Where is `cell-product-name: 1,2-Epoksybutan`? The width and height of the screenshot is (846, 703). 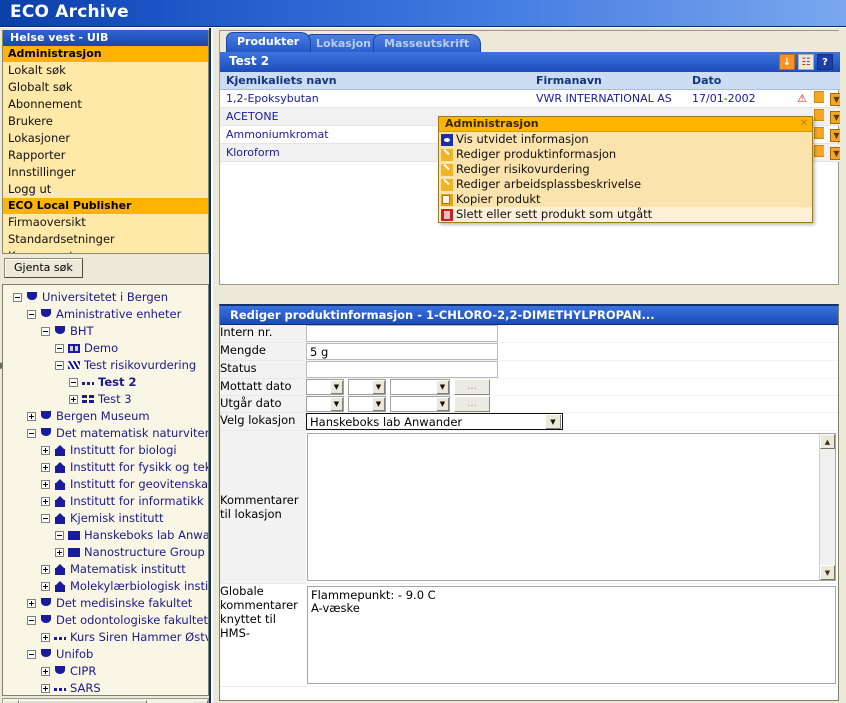
cell-product-name: 1,2-Epoksybutan is located at coordinates (375, 98).